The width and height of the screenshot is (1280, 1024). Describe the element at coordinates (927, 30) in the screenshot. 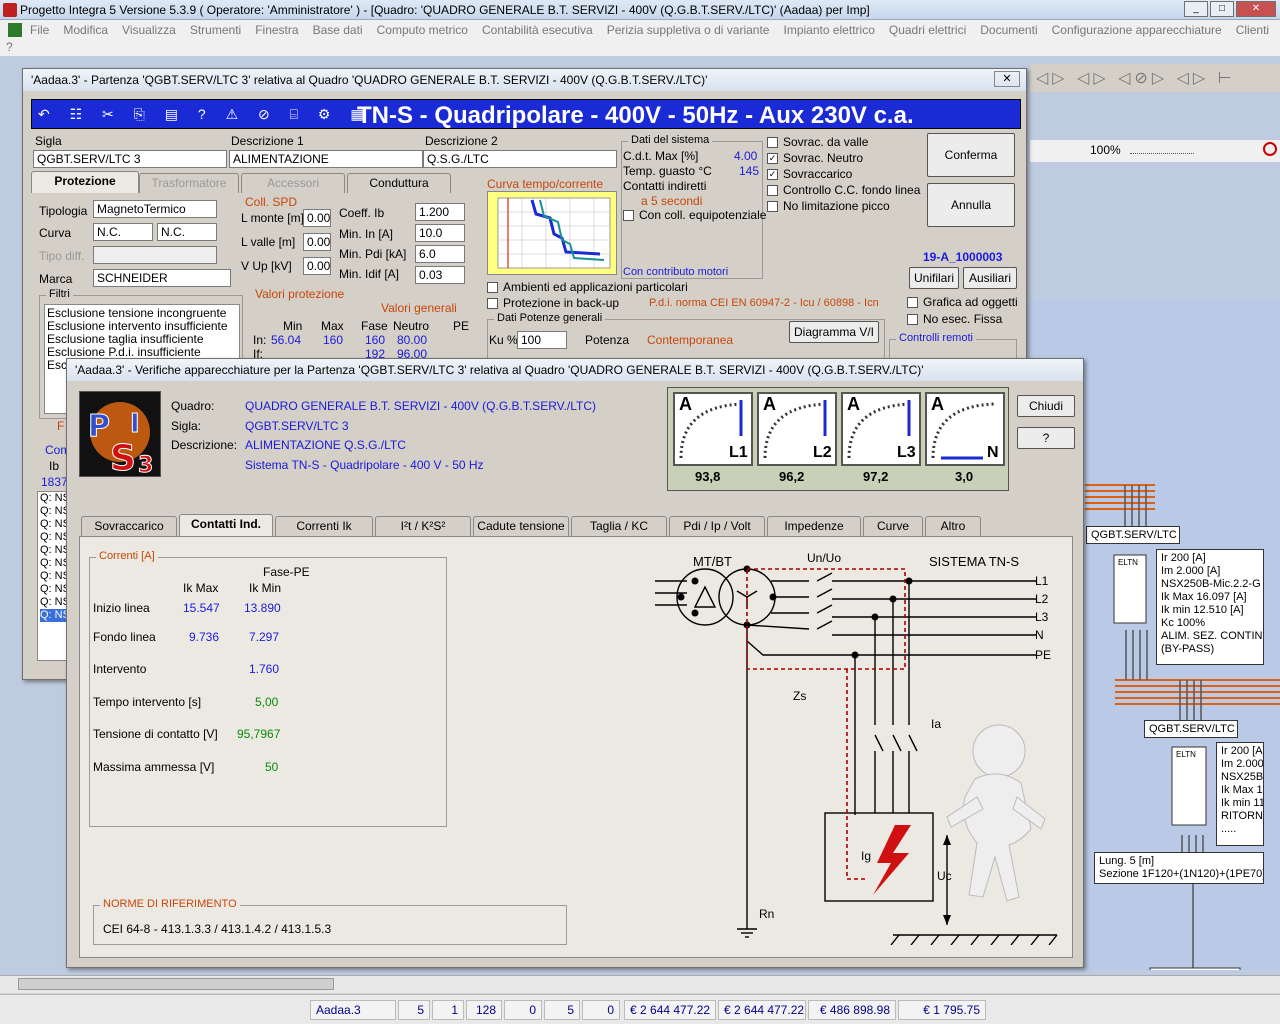

I see `menu-quadri: Quadri elettrici` at that location.